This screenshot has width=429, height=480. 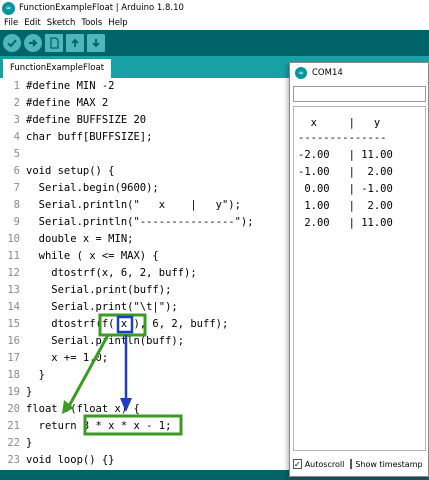 What do you see at coordinates (57, 68) in the screenshot?
I see `tab-functionexamplefloat: FunctionExampleFloat` at bounding box center [57, 68].